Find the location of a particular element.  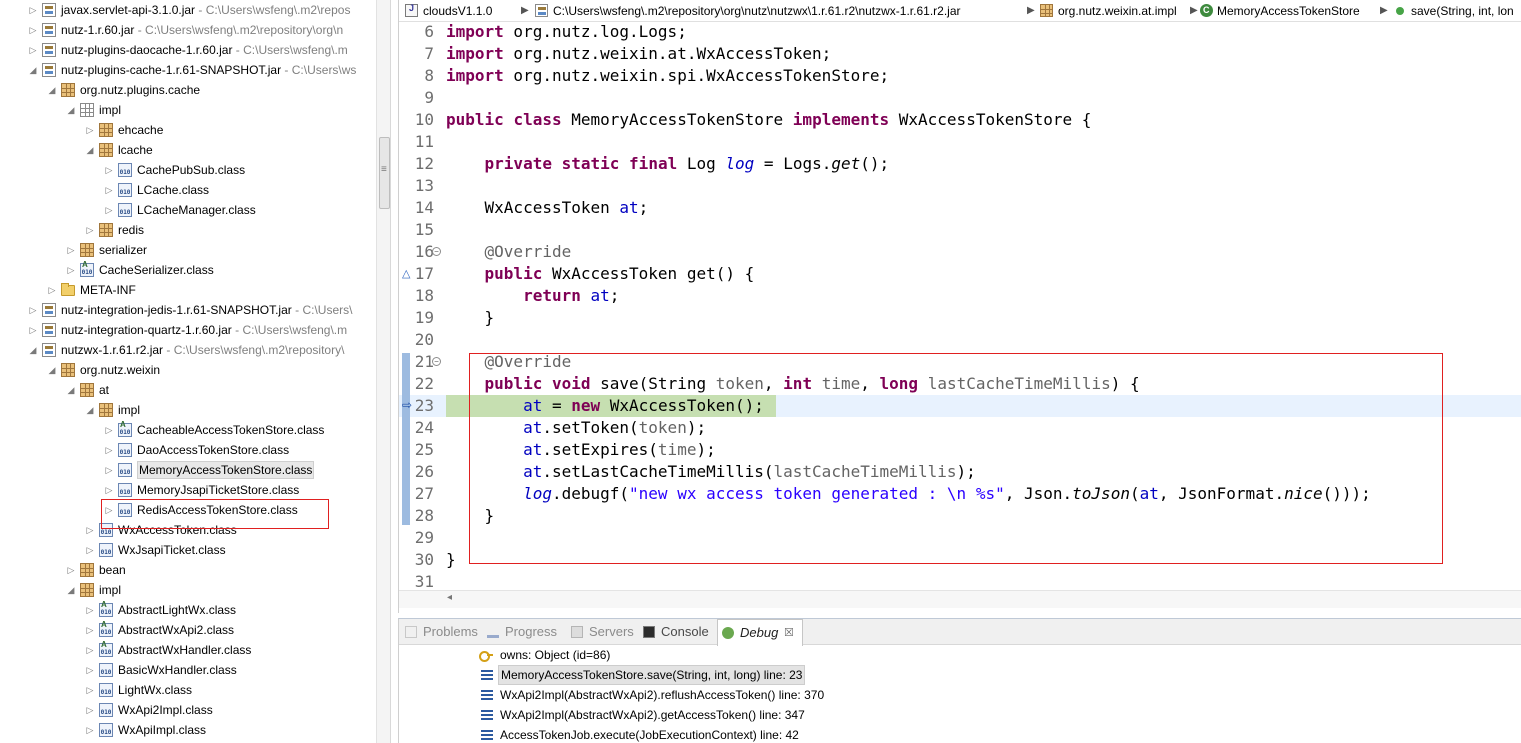

scroll-left-icon: ◂ is located at coordinates (449, 597).